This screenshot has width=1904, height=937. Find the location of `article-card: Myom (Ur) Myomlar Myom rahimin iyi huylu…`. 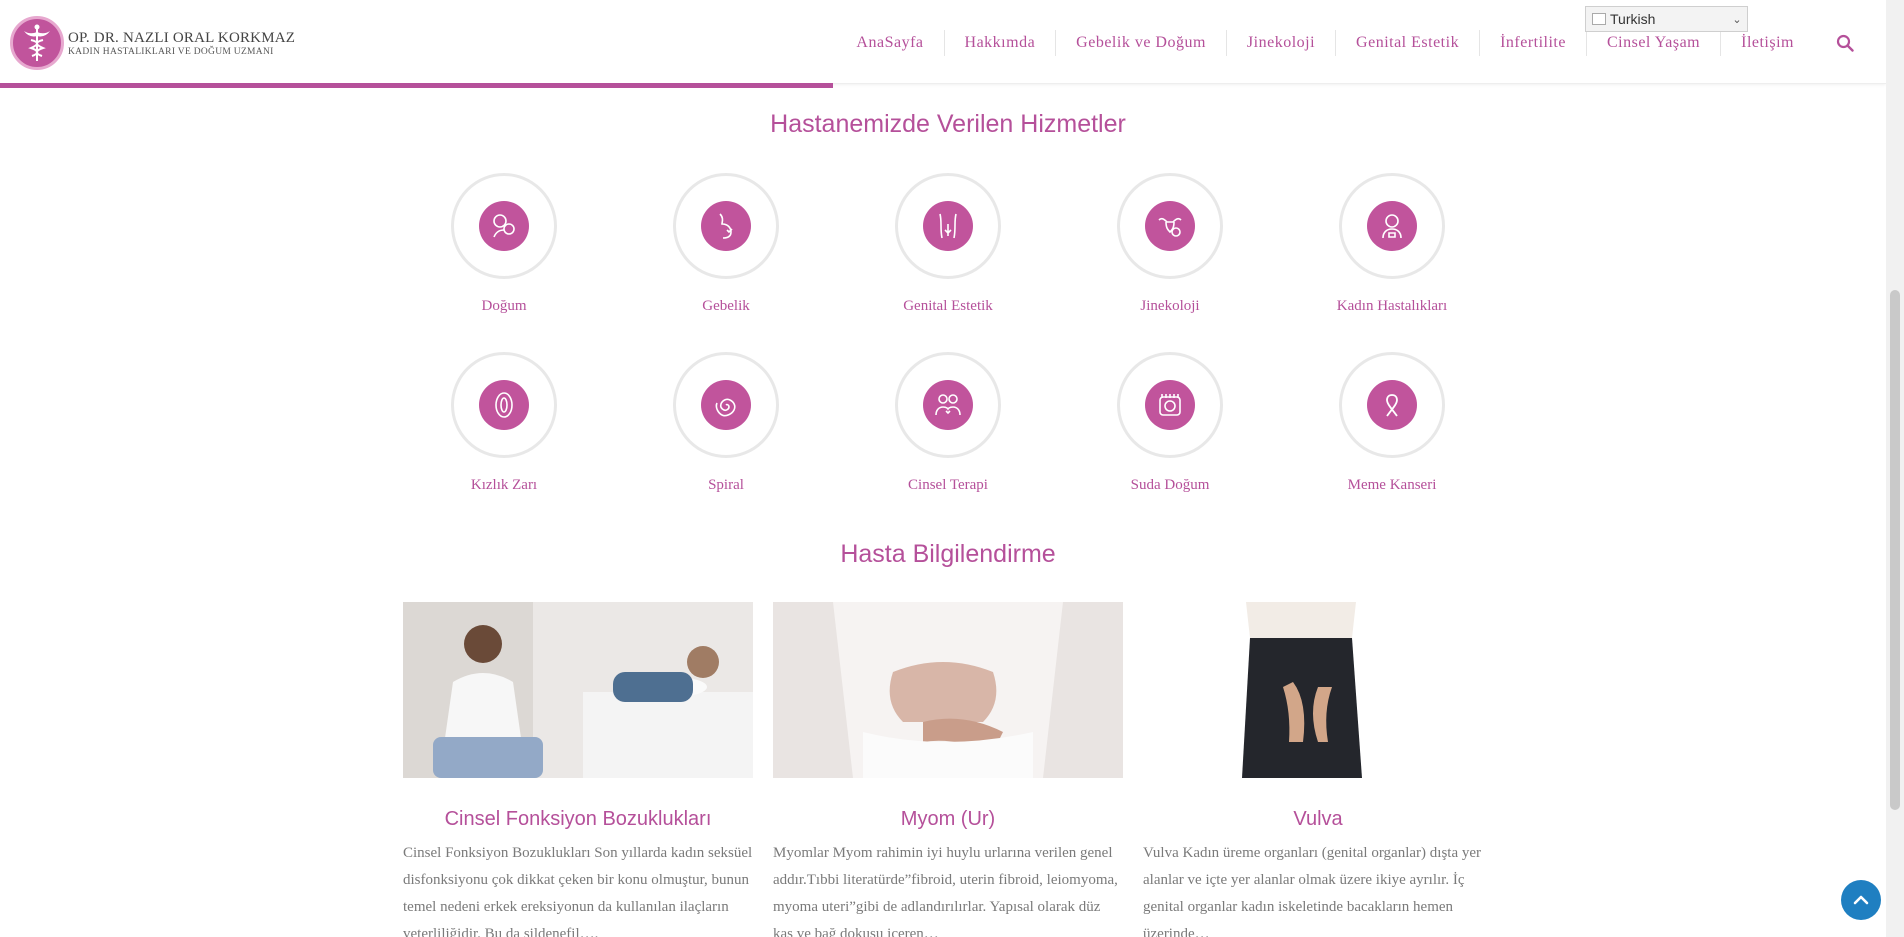

article-card: Myom (Ur) Myomlar Myom rahimin iyi huylu… is located at coordinates (948, 769).